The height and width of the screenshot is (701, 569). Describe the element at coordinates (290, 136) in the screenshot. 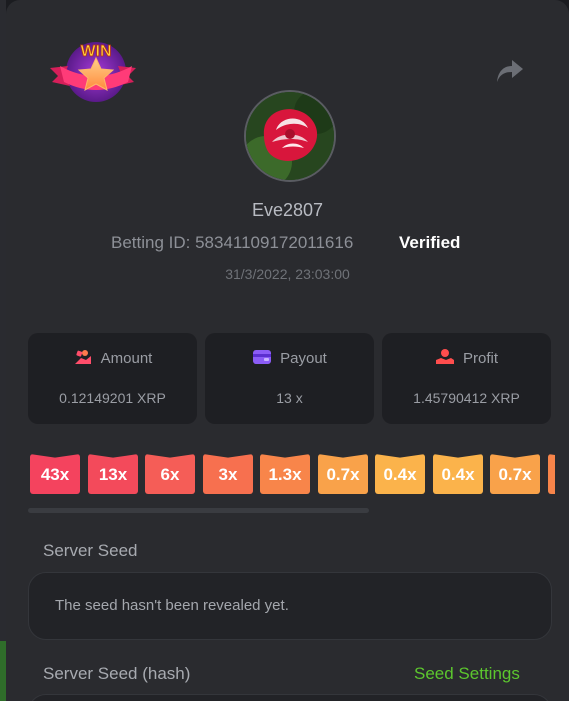

I see `avatar` at that location.